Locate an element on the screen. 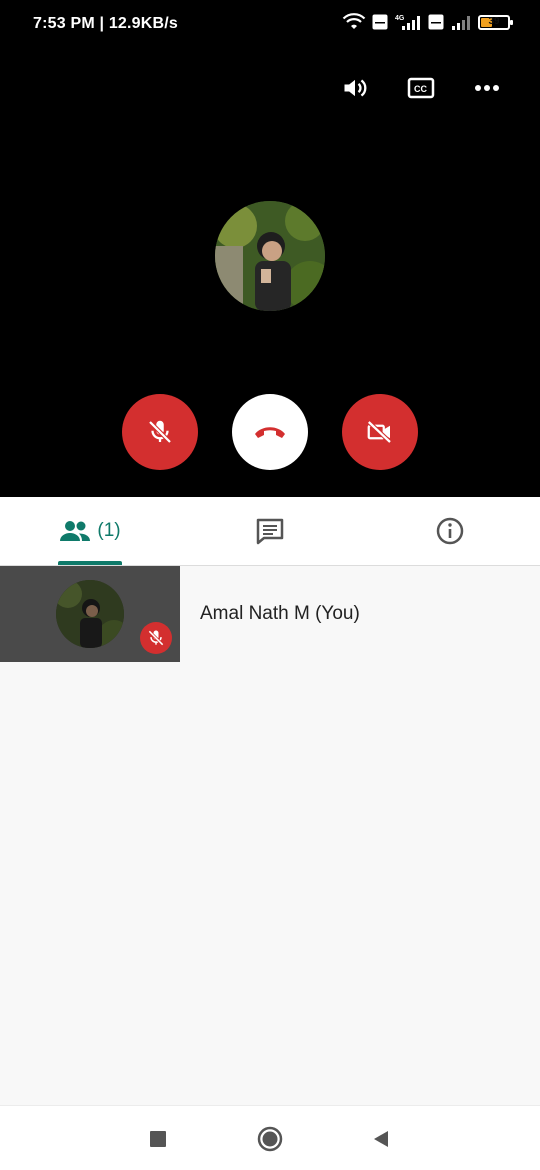 This screenshot has height=1170, width=540. chat-icon is located at coordinates (270, 531).